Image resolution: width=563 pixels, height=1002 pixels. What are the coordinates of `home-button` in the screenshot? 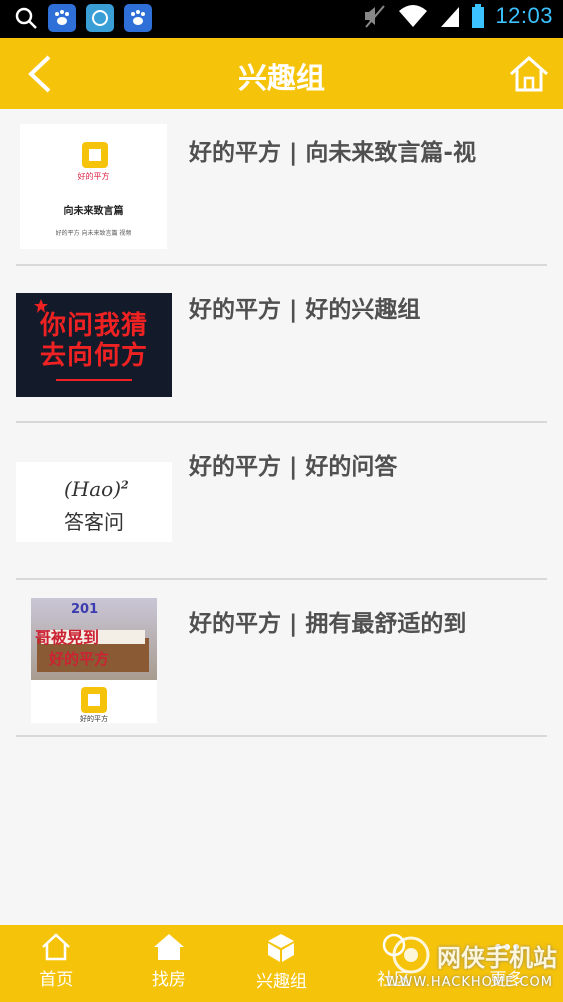 It's located at (529, 74).